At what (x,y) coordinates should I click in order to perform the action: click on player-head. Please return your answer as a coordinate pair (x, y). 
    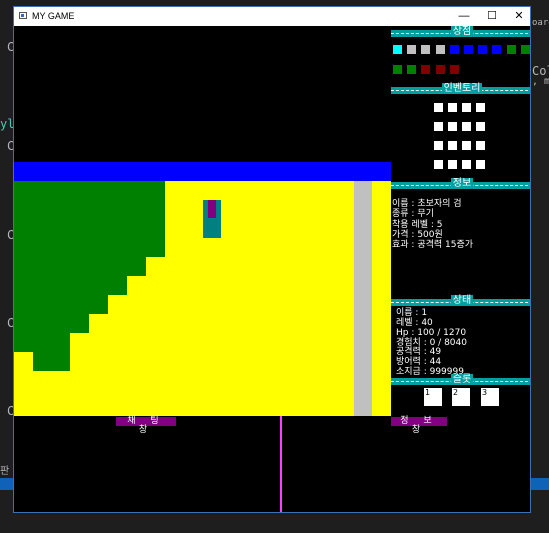
    Looking at the image, I should click on (212, 209).